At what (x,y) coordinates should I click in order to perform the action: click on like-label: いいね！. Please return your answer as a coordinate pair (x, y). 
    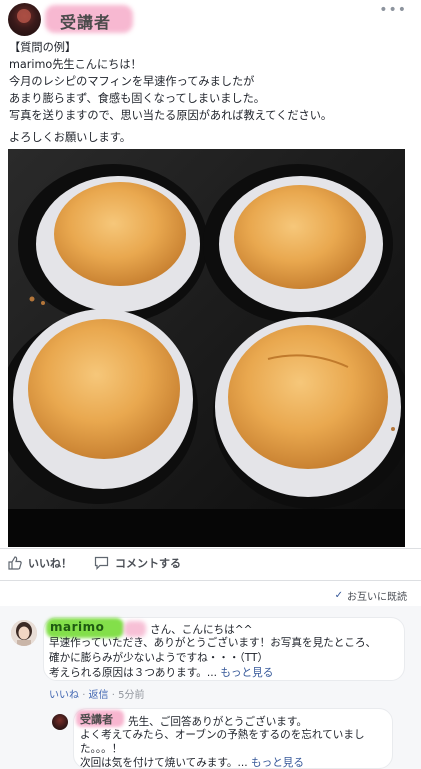
    Looking at the image, I should click on (50, 563).